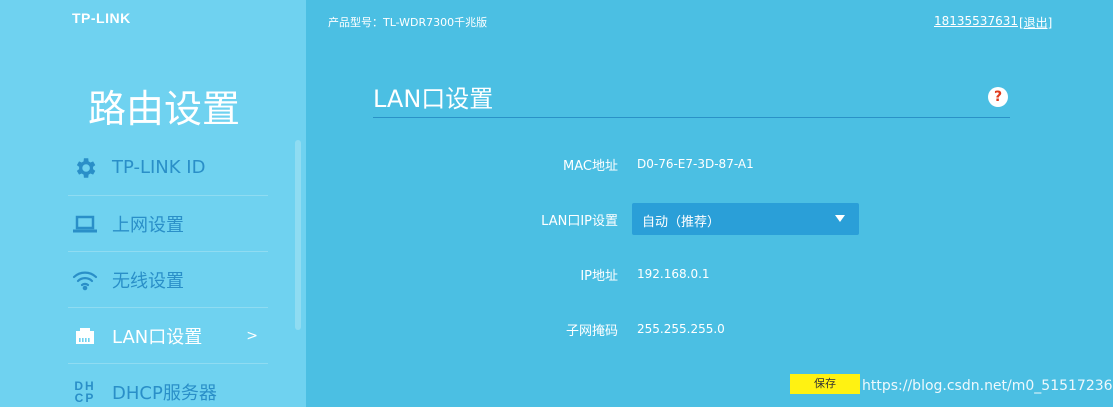 This screenshot has height=407, width=1113. I want to click on sidebar-scrollbar, so click(298, 235).